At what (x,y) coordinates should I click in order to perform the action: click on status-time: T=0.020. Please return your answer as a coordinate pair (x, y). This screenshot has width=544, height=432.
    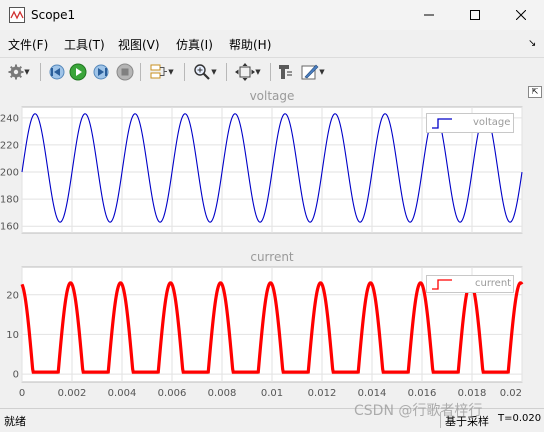
    Looking at the image, I should click on (520, 418).